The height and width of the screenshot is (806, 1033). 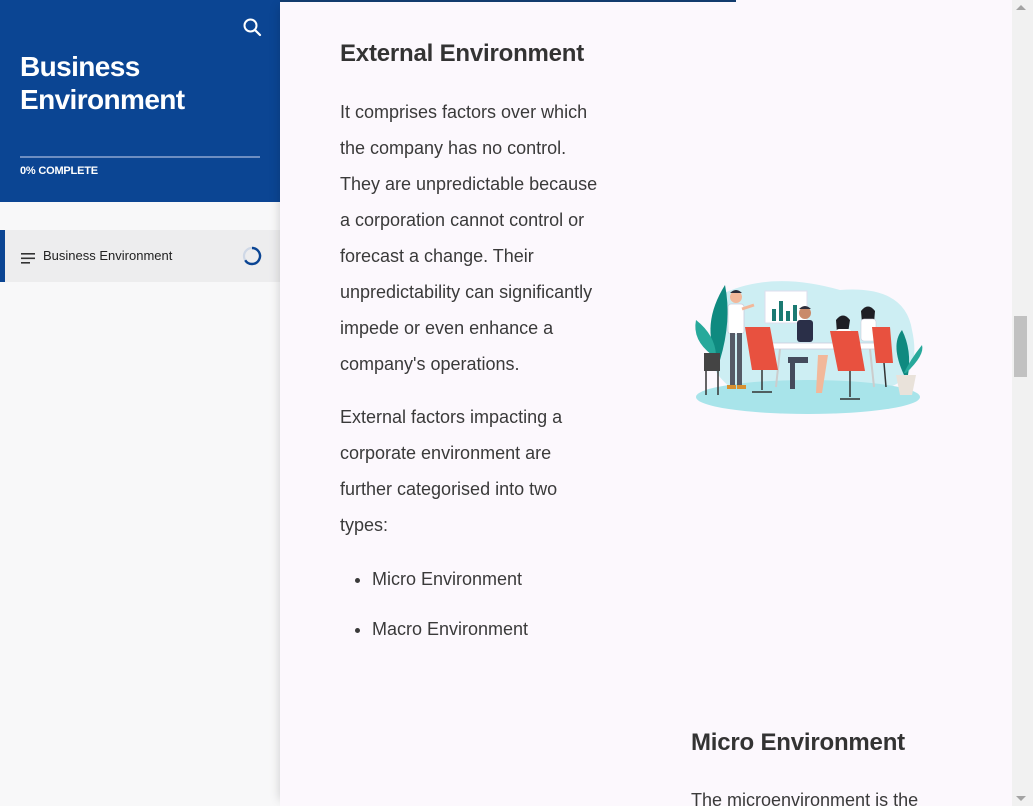 What do you see at coordinates (1022, 403) in the screenshot?
I see `page-scrollbar` at bounding box center [1022, 403].